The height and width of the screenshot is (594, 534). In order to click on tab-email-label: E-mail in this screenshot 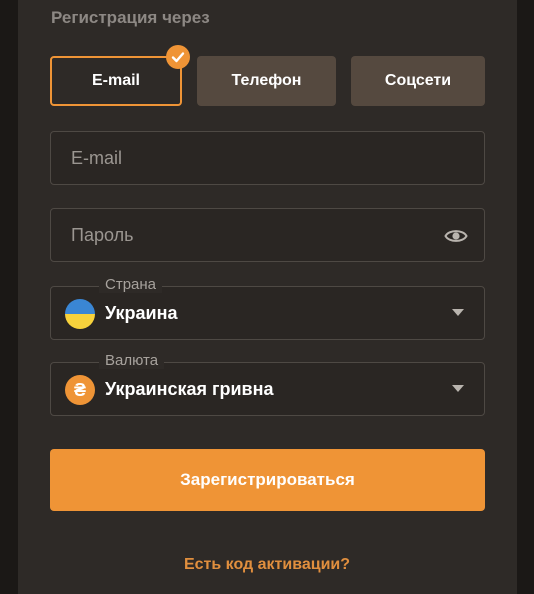, I will do `click(115, 80)`.